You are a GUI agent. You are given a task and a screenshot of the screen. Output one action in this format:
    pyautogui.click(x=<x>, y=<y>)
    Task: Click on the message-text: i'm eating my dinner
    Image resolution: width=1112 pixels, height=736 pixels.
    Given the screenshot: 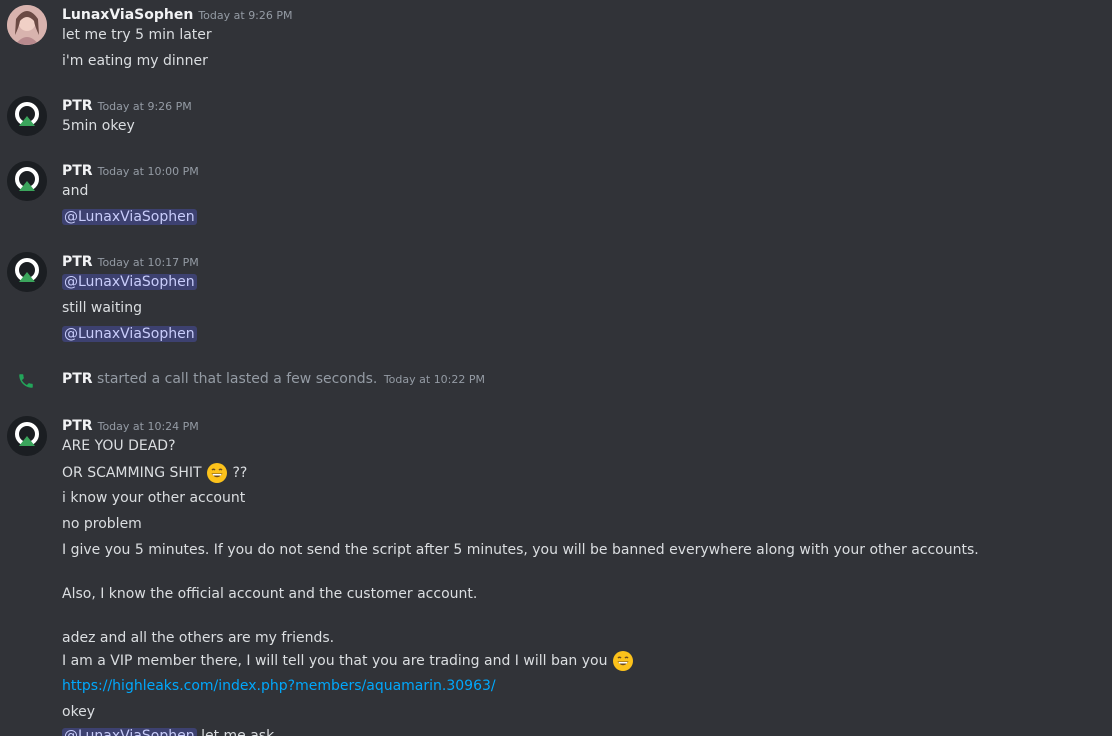 What is the action you would take?
    pyautogui.click(x=135, y=61)
    